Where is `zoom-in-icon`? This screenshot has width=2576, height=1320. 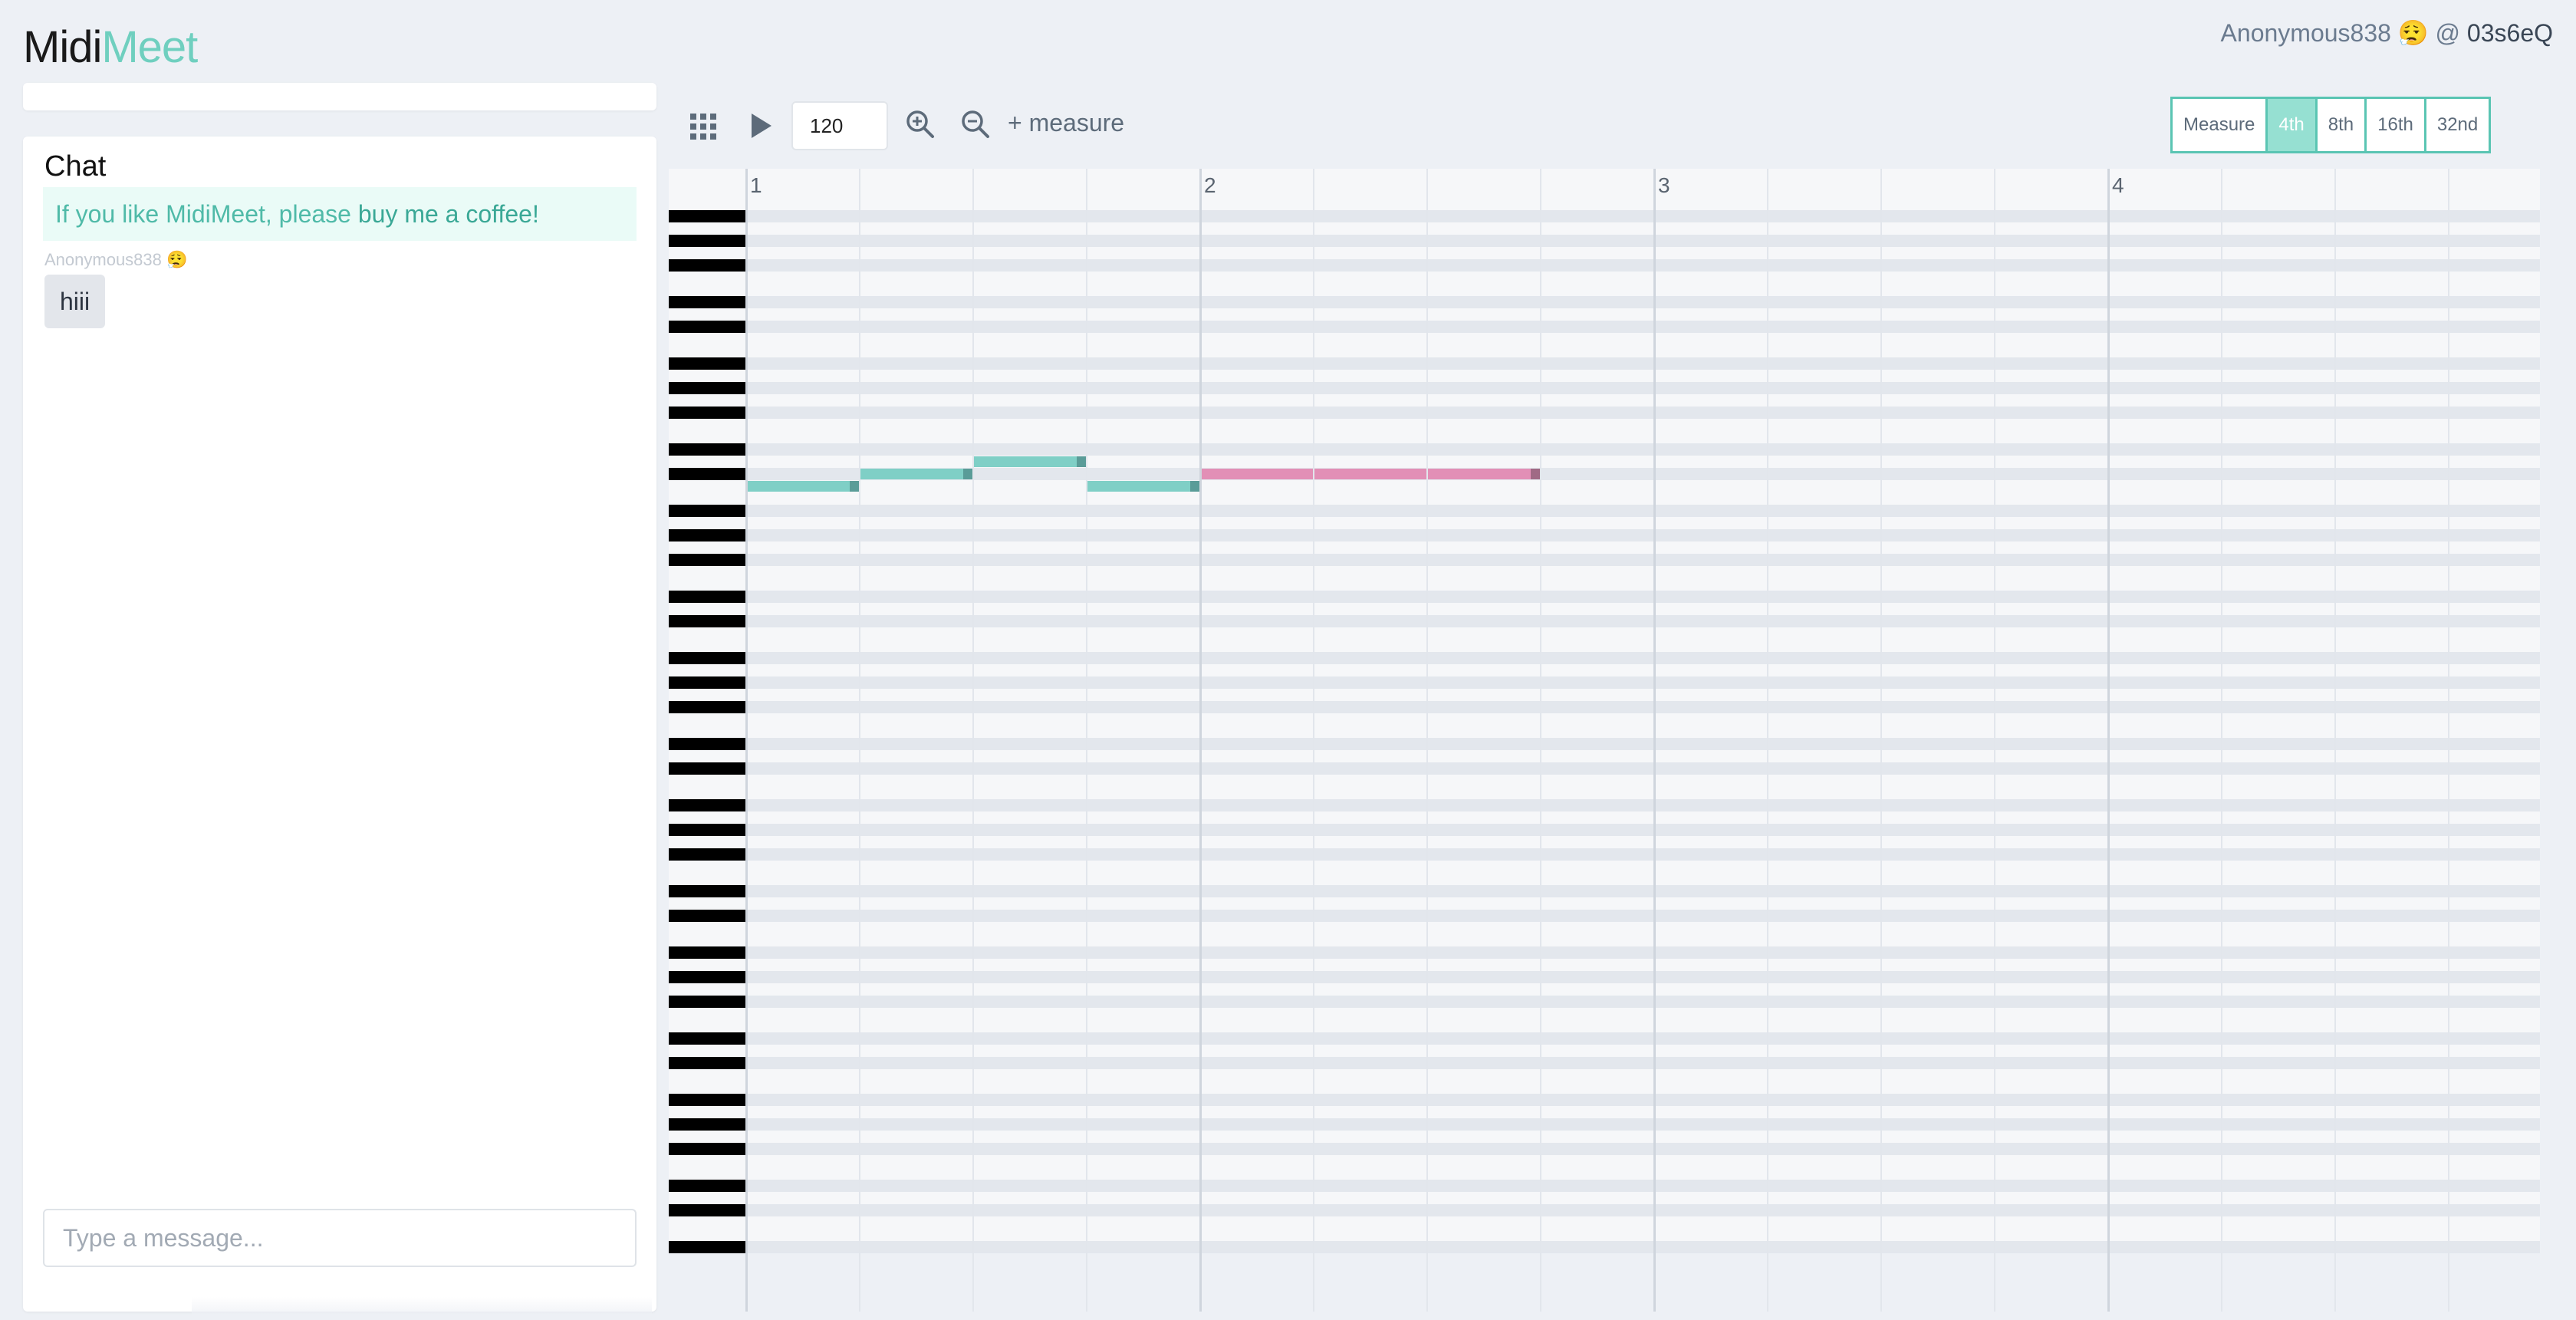
zoom-in-icon is located at coordinates (920, 124).